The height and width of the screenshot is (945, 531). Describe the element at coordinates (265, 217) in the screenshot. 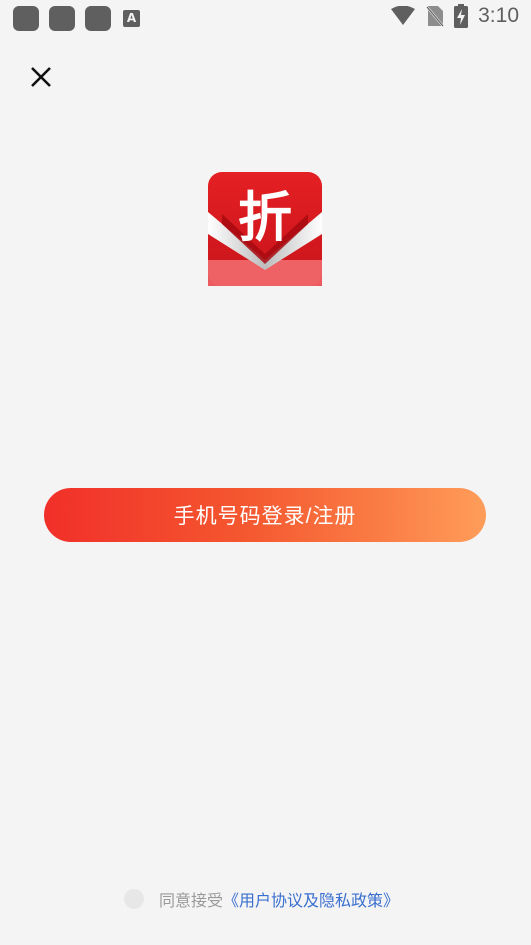

I see `logo-glyph: 折` at that location.